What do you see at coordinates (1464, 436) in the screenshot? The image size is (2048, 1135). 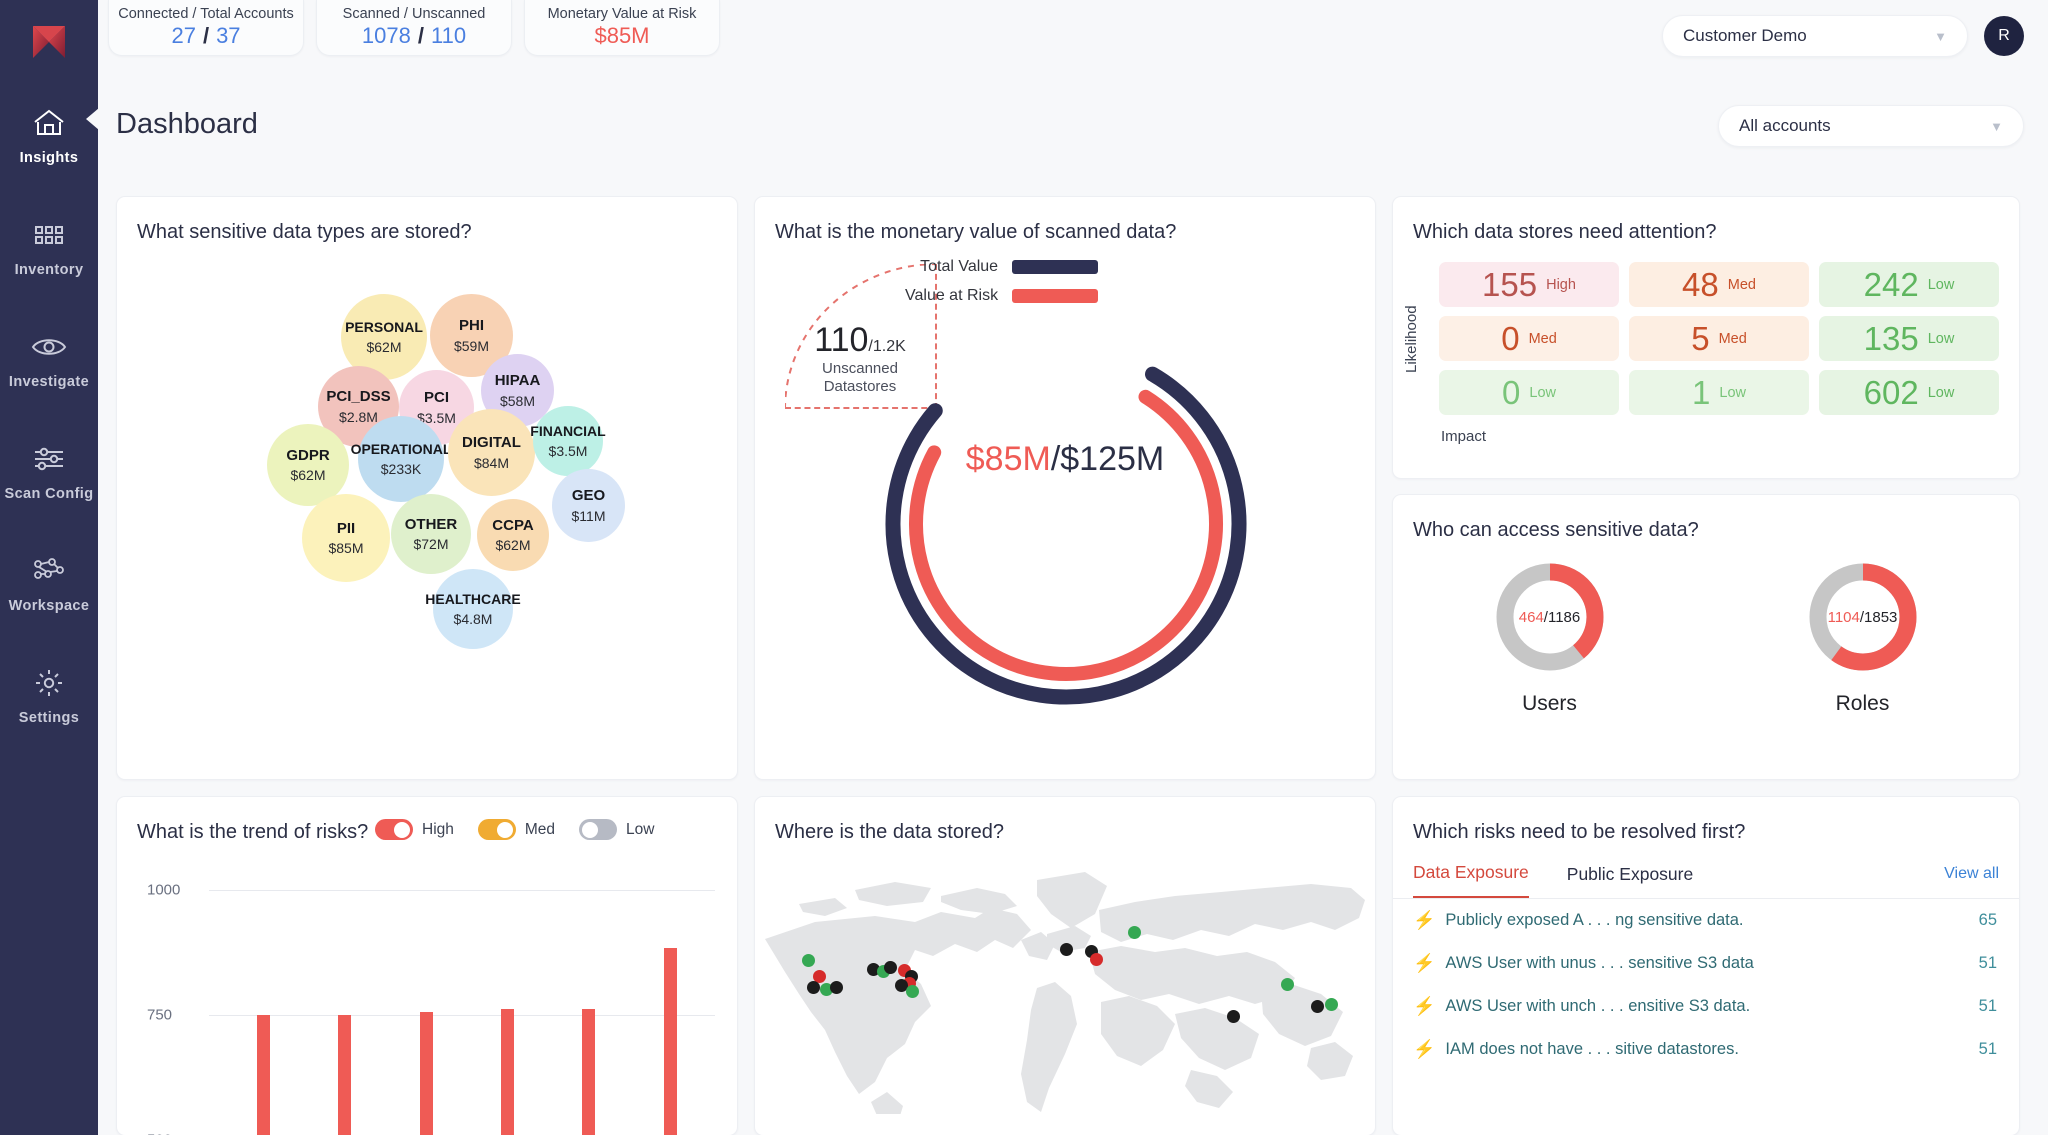 I see `matrix-x-axis-label: Impact` at bounding box center [1464, 436].